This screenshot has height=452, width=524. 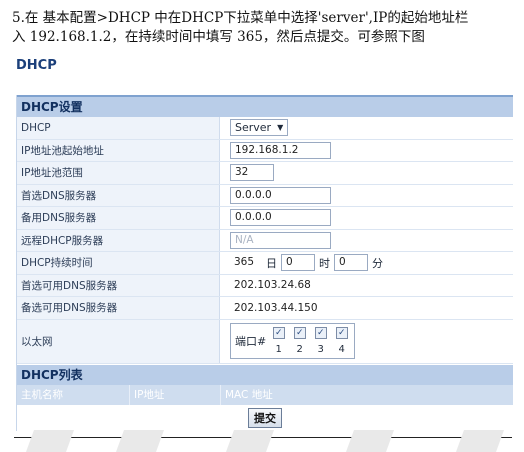 What do you see at coordinates (272, 285) in the screenshot?
I see `avail-primary-dns-value: 202.103.24.68` at bounding box center [272, 285].